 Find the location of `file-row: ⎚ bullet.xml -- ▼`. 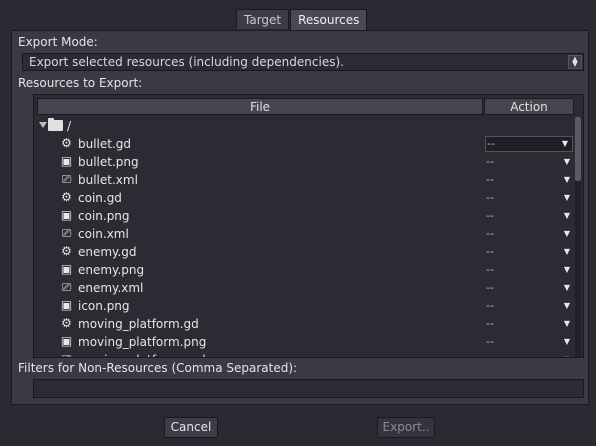

file-row: ⎚ bullet.xml -- ▼ is located at coordinates (304, 180).